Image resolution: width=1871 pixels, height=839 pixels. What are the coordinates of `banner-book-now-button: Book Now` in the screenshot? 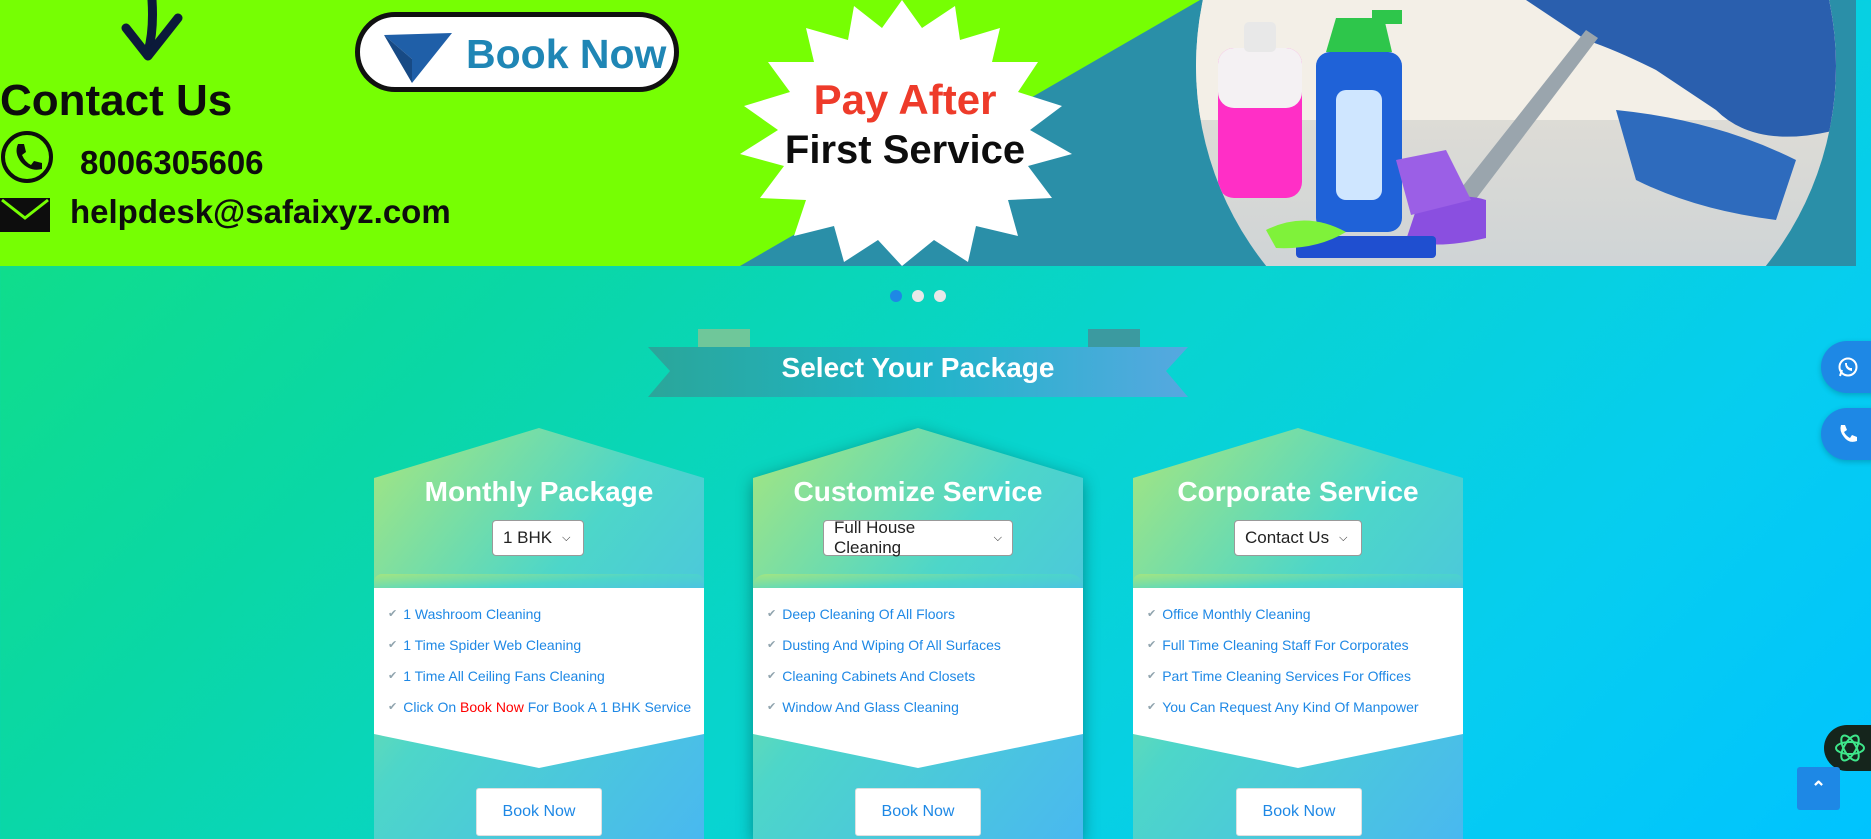 It's located at (517, 52).